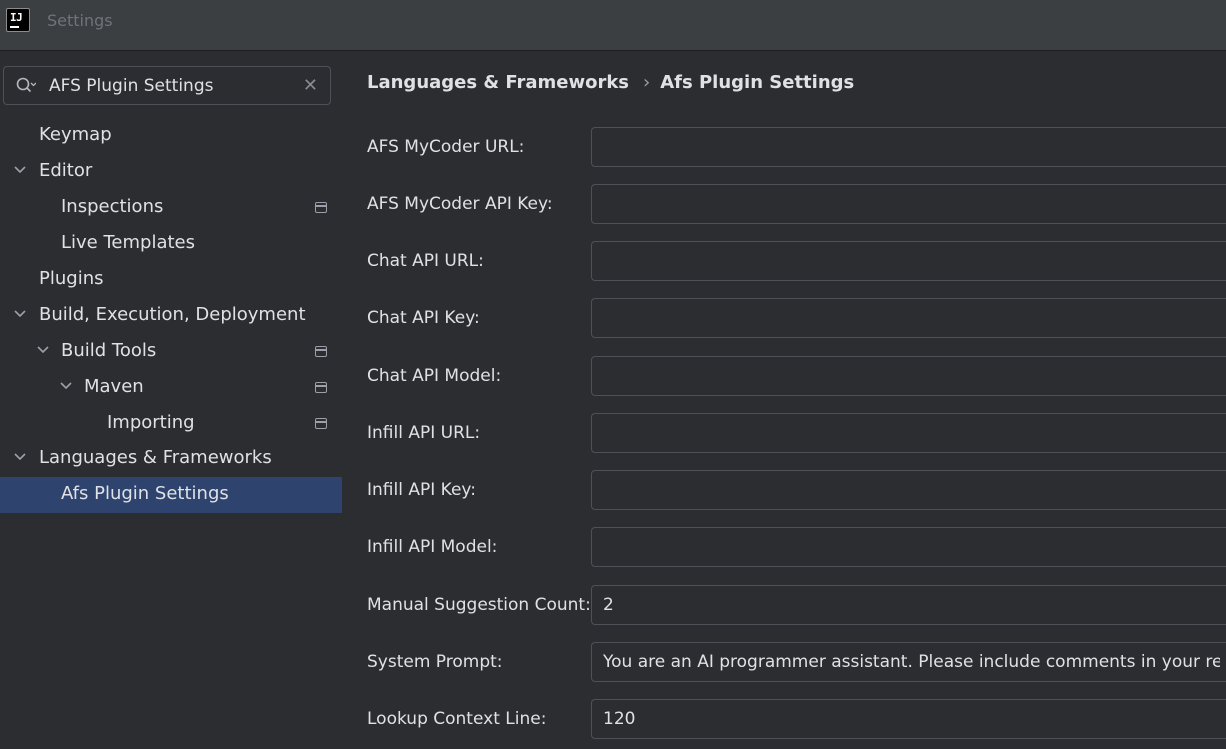 The width and height of the screenshot is (1226, 749). Describe the element at coordinates (310, 85) in the screenshot. I see `clear-search-icon: ✕` at that location.